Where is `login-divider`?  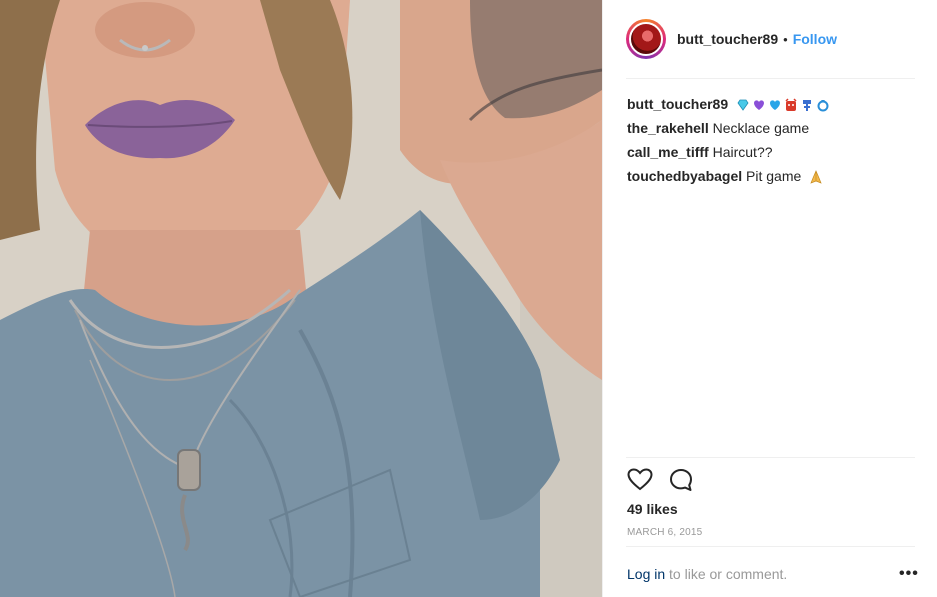
login-divider is located at coordinates (770, 546).